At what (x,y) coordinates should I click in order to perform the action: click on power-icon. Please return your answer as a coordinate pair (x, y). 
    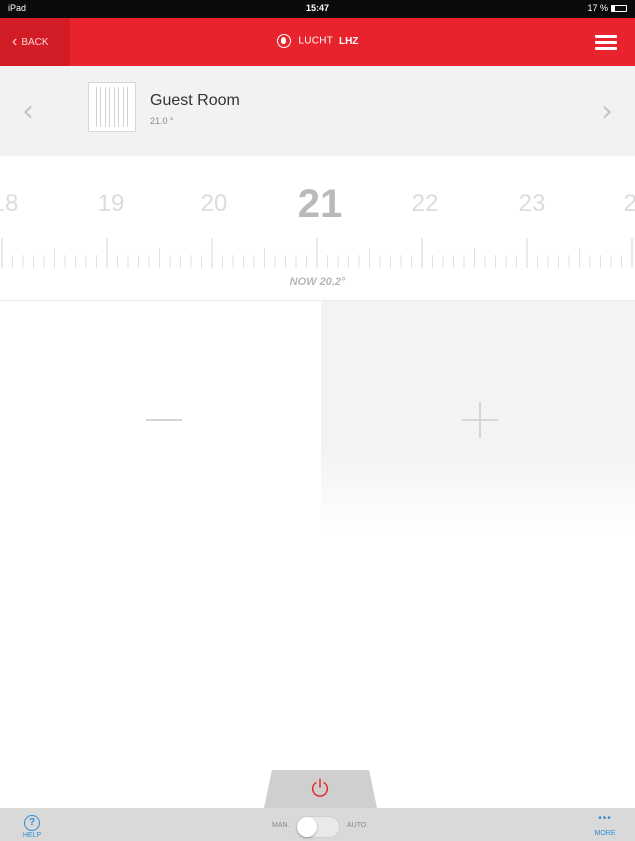
    Looking at the image, I should click on (320, 788).